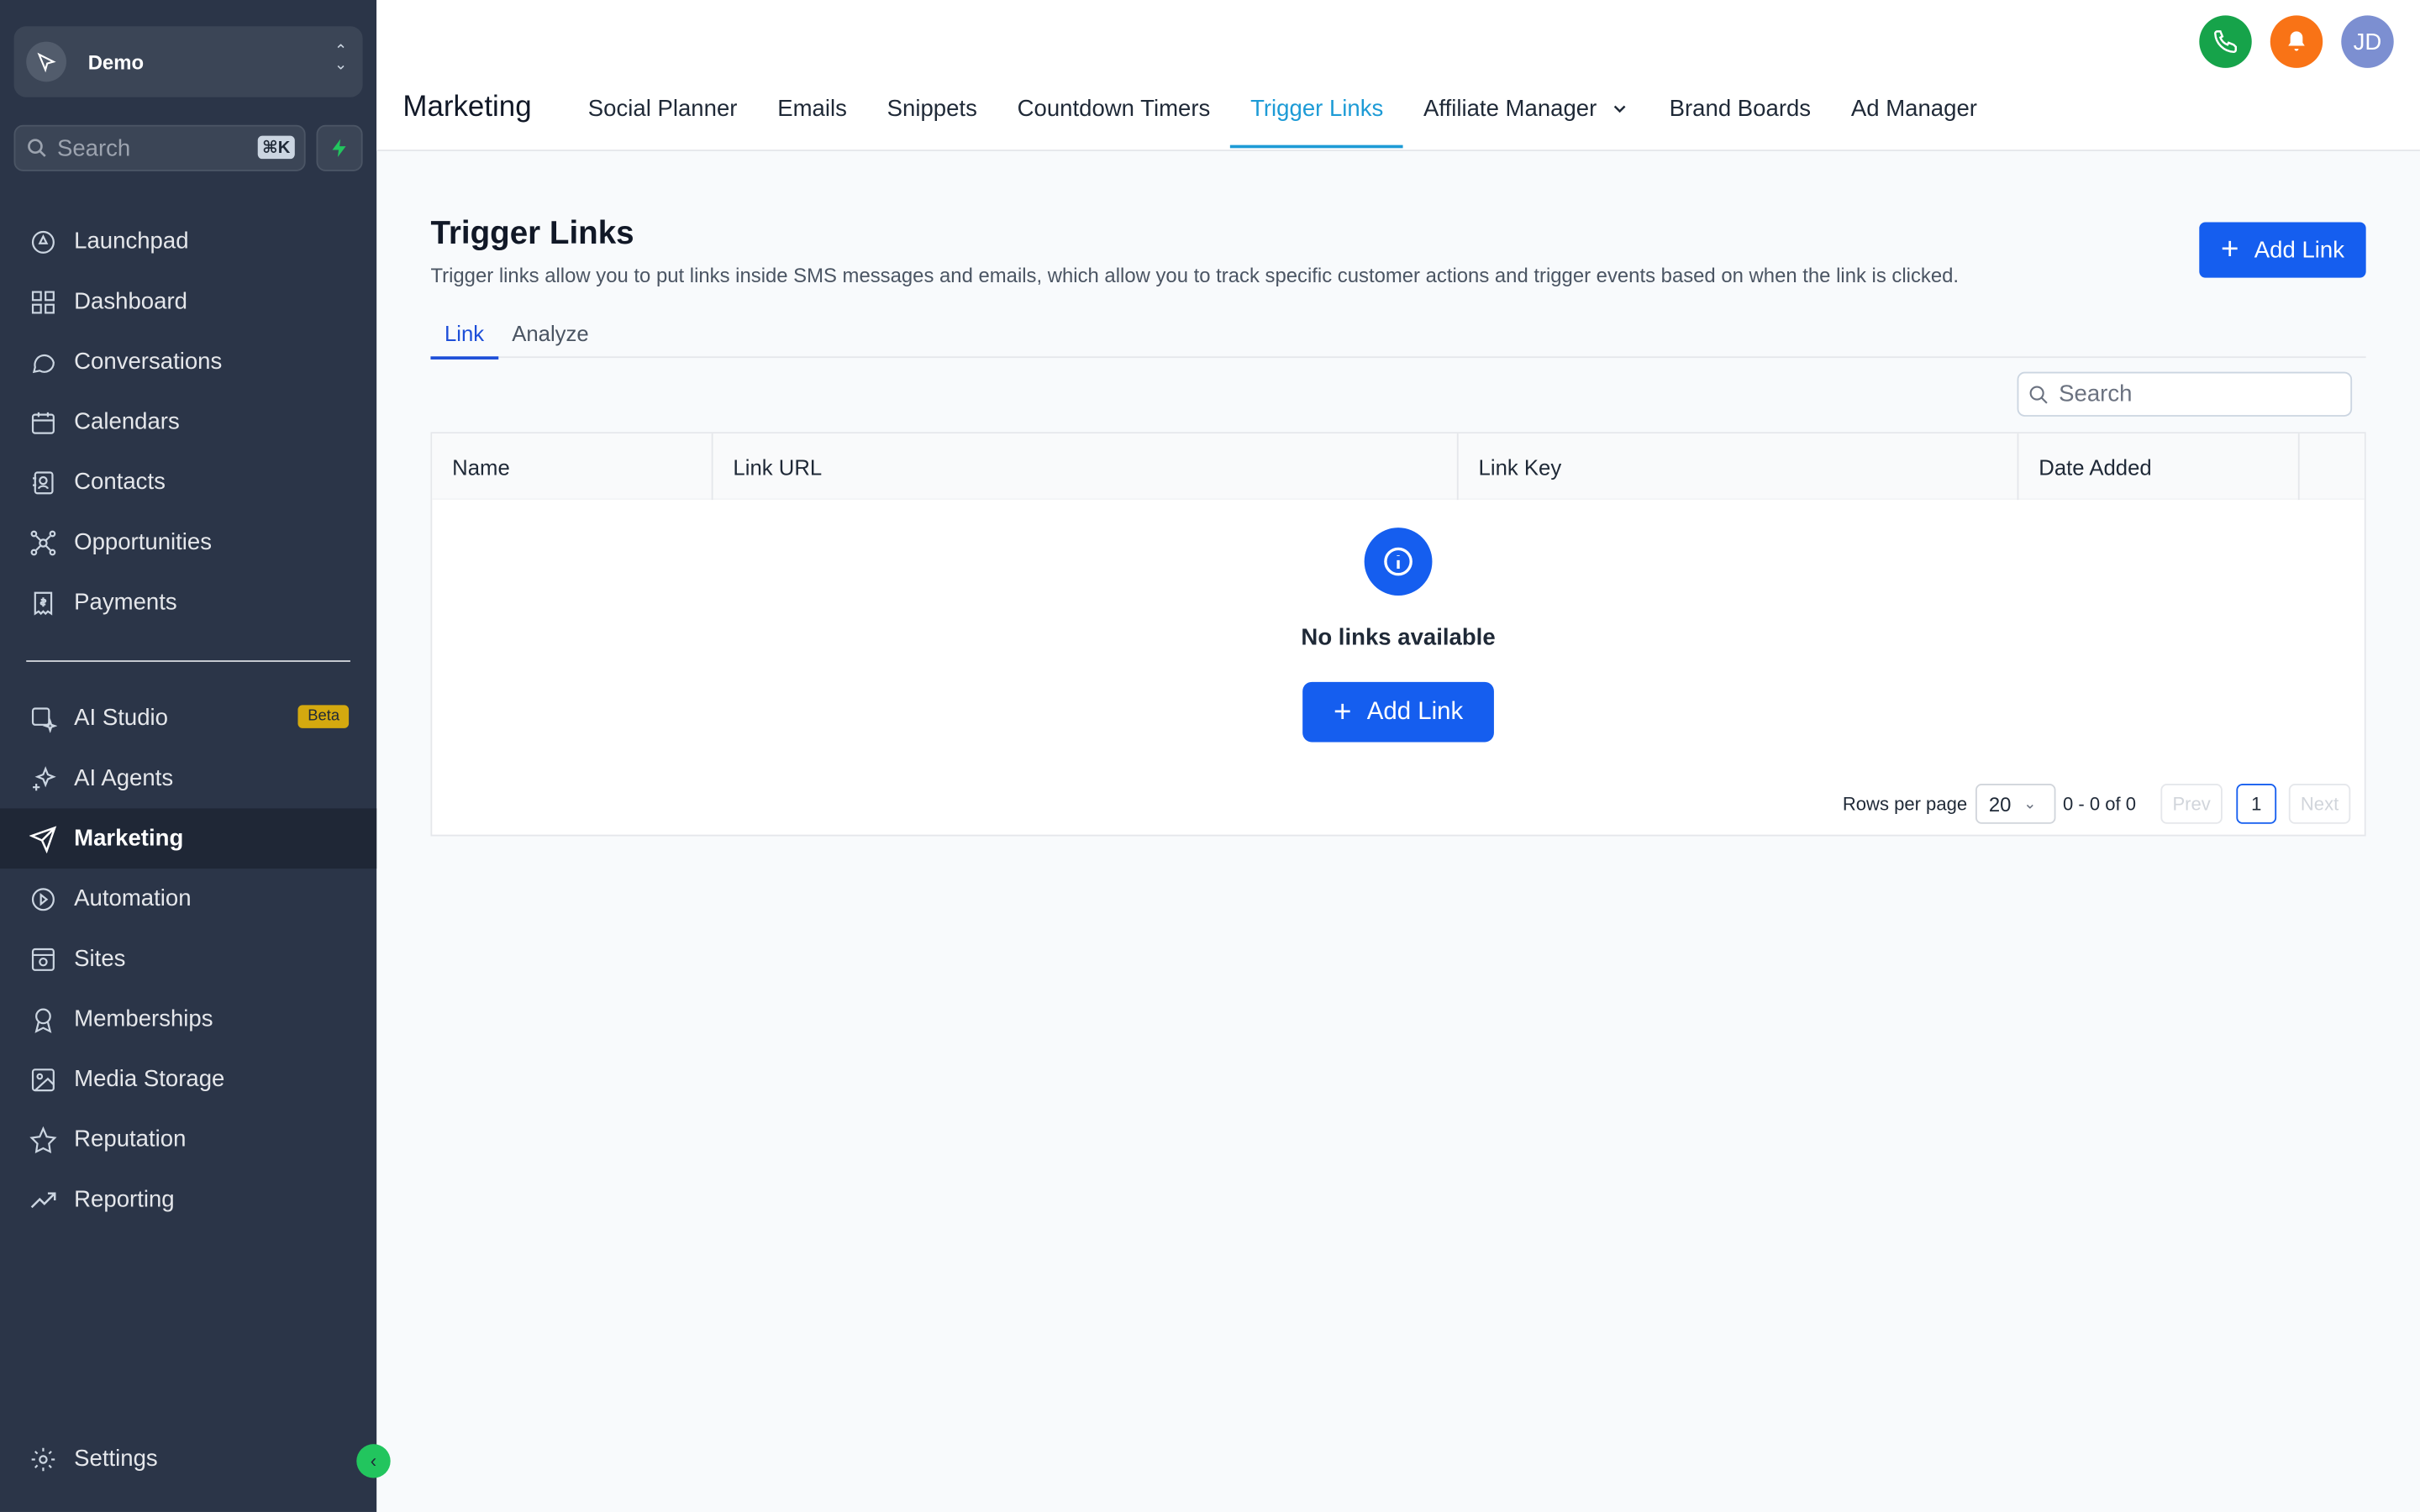  Describe the element at coordinates (1398, 339) in the screenshot. I see `subtabs: Link Analyze` at that location.